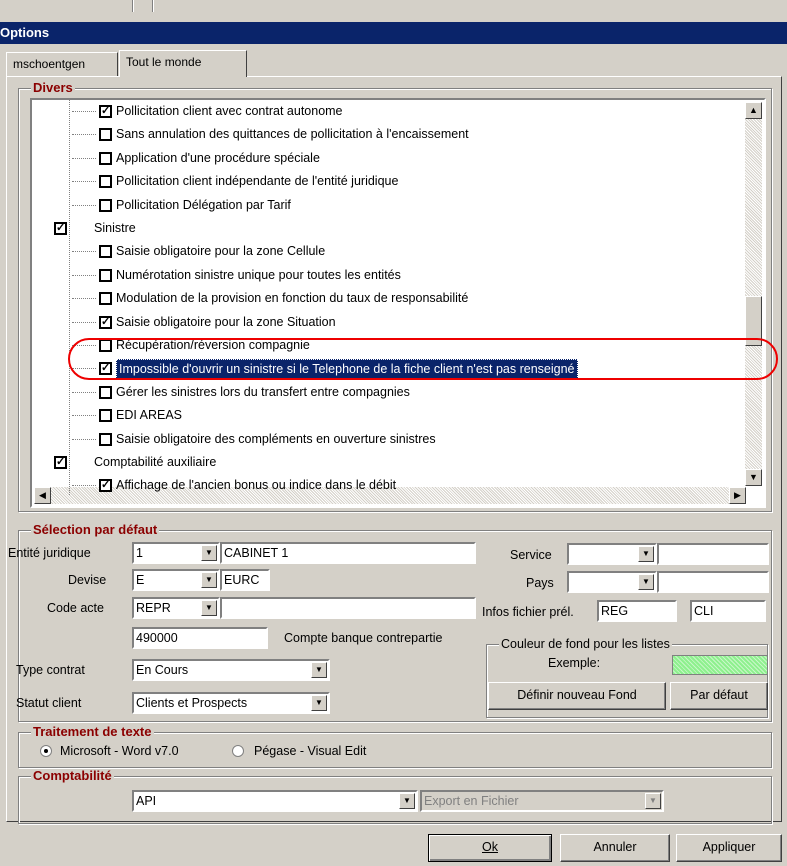 The width and height of the screenshot is (787, 866). What do you see at coordinates (256, 553) in the screenshot?
I see `entite-name-value: CABINET 1` at bounding box center [256, 553].